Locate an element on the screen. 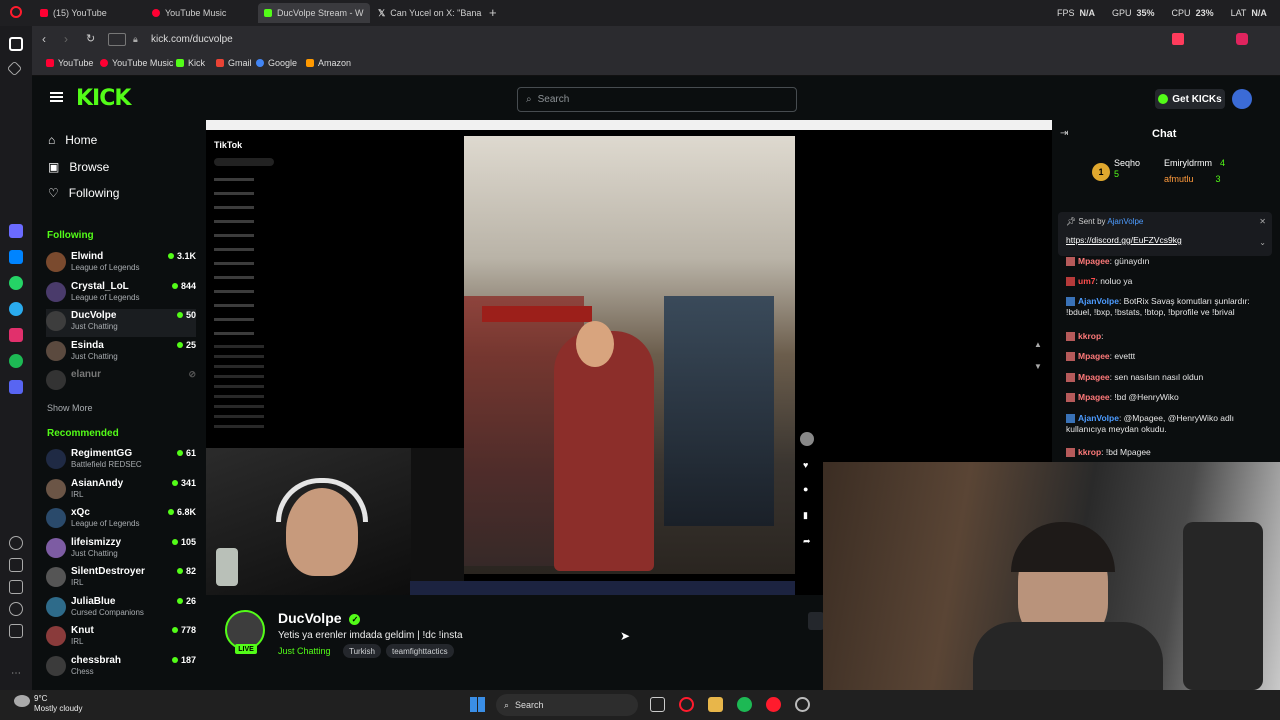 The image size is (1280, 720). tag-turkish: Turkish is located at coordinates (362, 651).